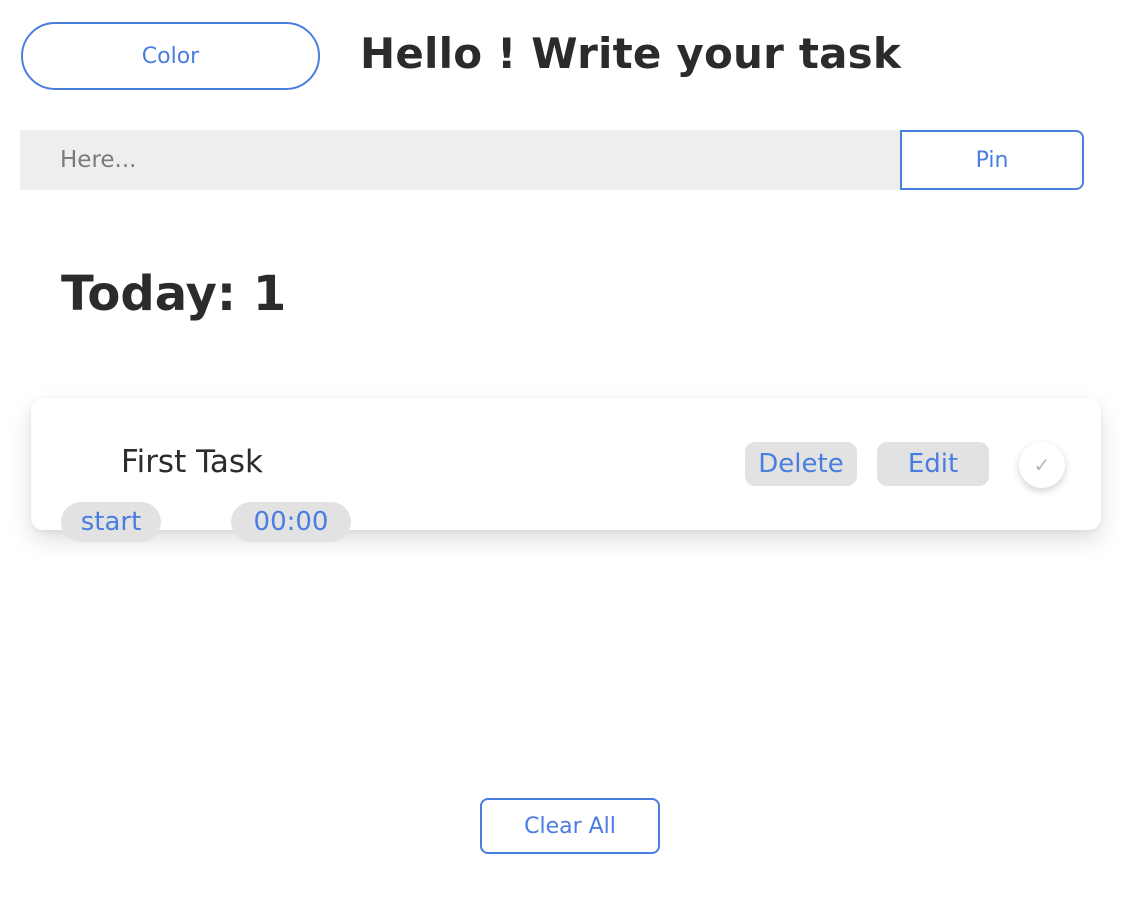  I want to click on today-heading: Today: 1, so click(174, 294).